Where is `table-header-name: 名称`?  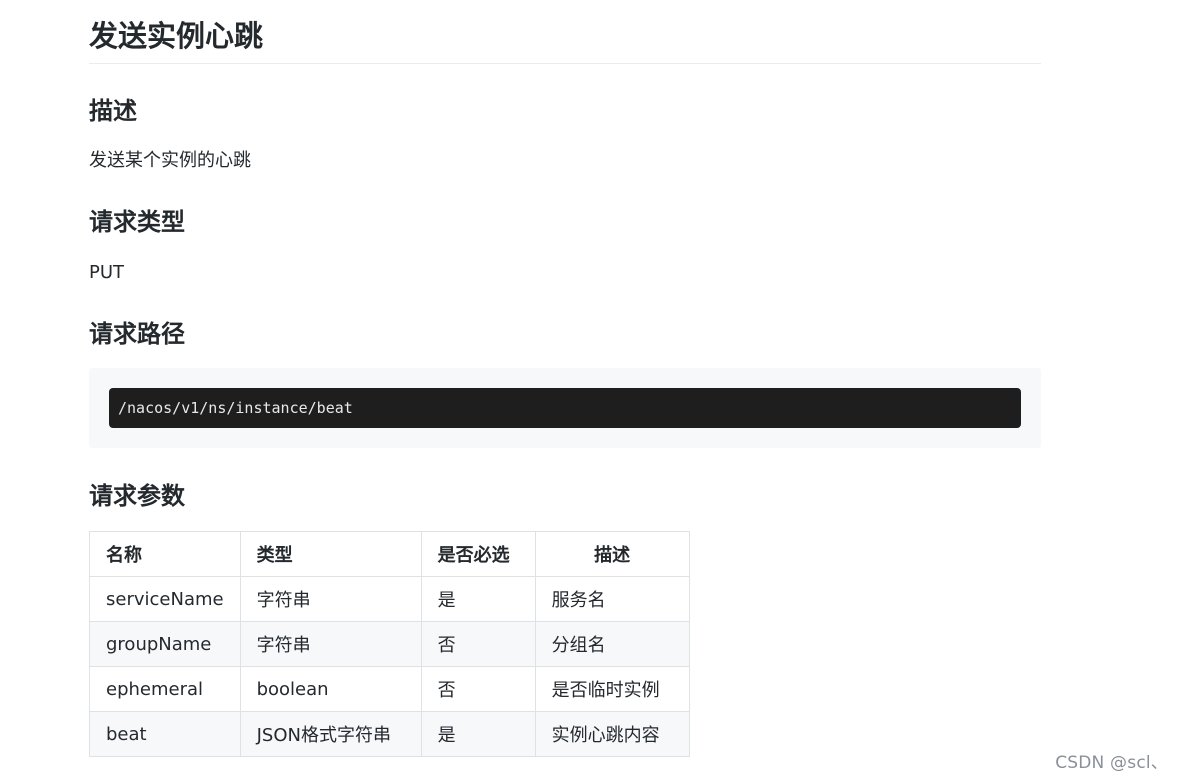 table-header-name: 名称 is located at coordinates (165, 554).